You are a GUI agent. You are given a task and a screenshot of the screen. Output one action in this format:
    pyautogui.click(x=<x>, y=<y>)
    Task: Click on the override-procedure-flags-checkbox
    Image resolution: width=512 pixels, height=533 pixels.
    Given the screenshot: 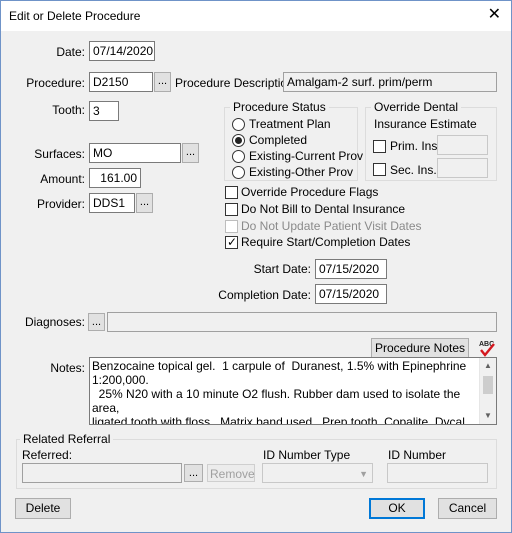 What is the action you would take?
    pyautogui.click(x=231, y=192)
    